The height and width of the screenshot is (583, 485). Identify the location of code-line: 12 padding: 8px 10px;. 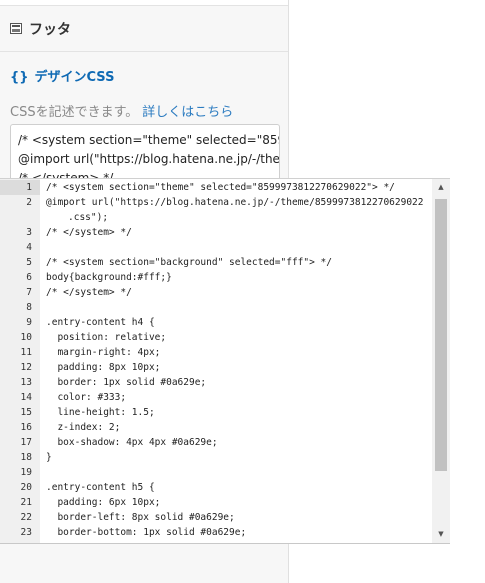
(216, 367).